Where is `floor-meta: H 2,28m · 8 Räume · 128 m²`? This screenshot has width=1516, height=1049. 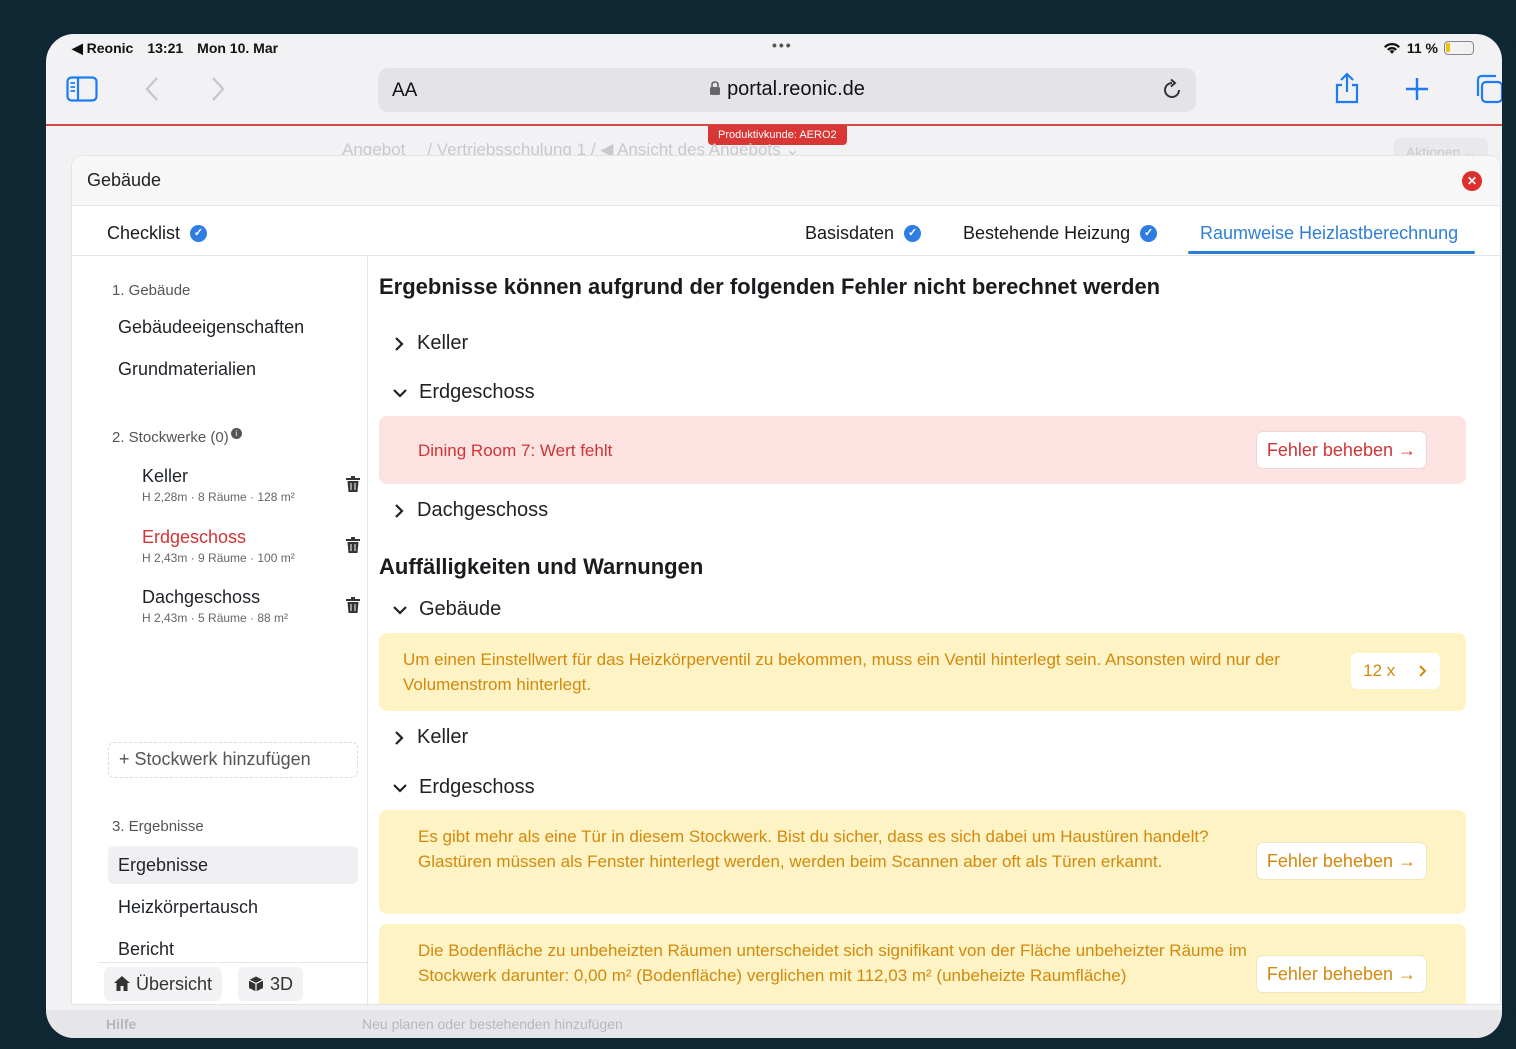 floor-meta: H 2,28m · 8 Räume · 128 m² is located at coordinates (218, 497).